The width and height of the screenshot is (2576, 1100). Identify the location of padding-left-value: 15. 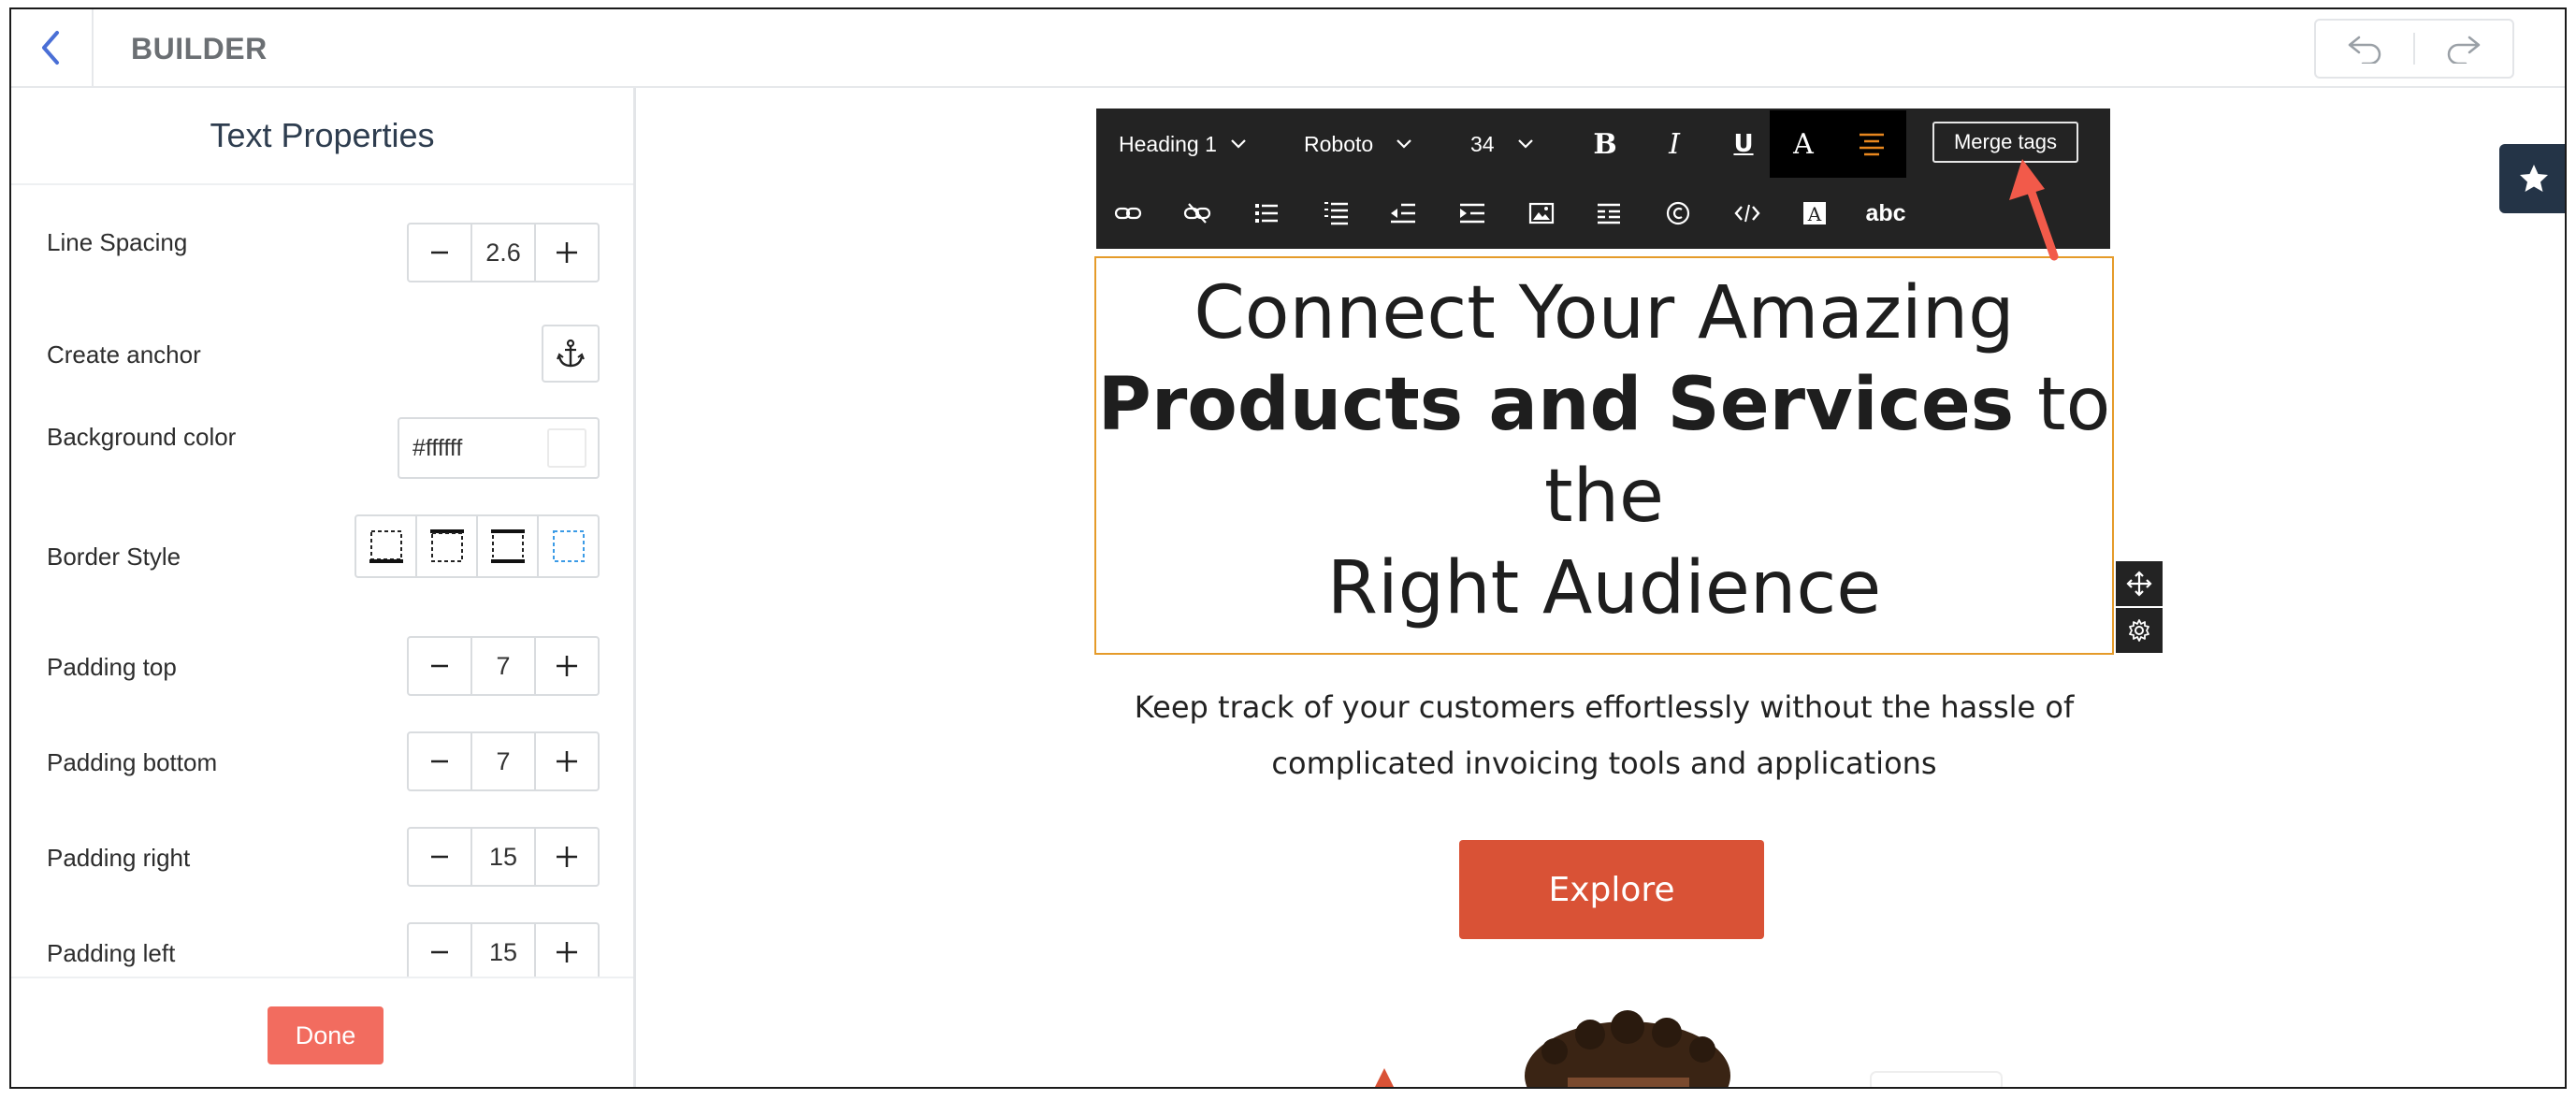
(503, 952).